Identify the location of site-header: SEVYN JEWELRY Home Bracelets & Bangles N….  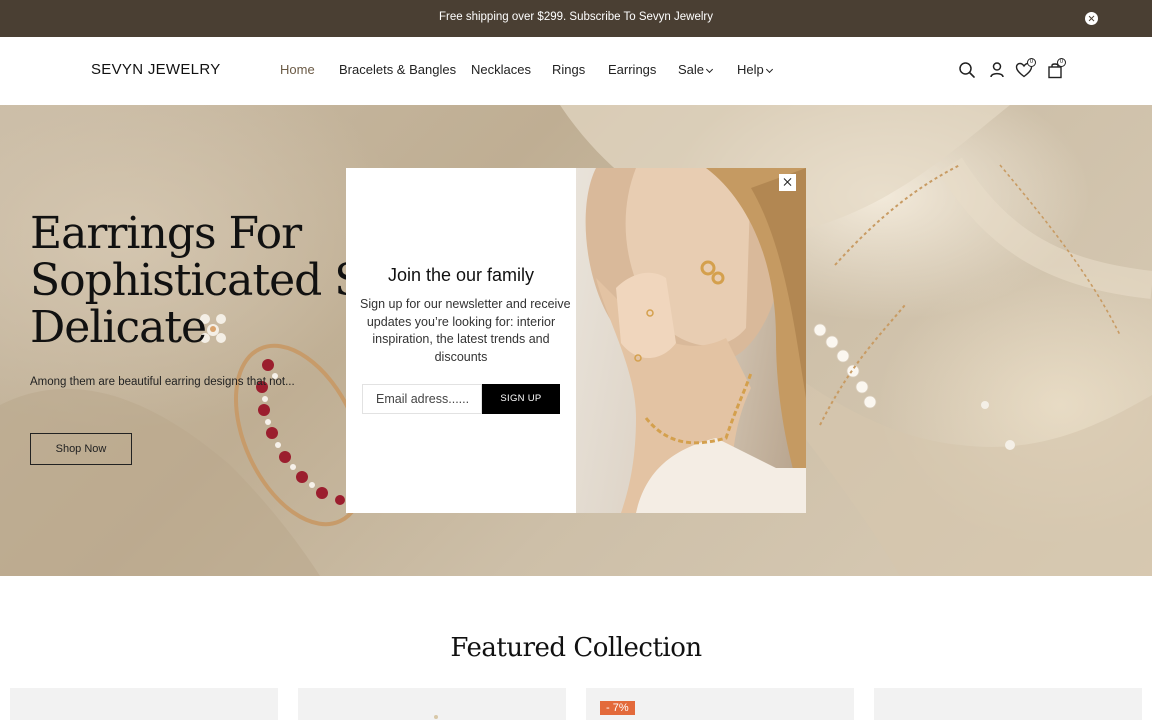
(576, 71).